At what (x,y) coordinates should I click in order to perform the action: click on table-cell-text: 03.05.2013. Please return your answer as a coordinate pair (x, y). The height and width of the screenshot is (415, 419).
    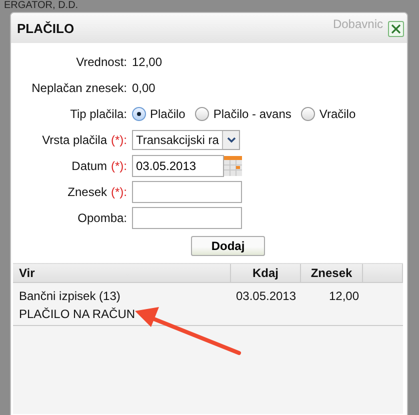
    Looking at the image, I should click on (266, 297).